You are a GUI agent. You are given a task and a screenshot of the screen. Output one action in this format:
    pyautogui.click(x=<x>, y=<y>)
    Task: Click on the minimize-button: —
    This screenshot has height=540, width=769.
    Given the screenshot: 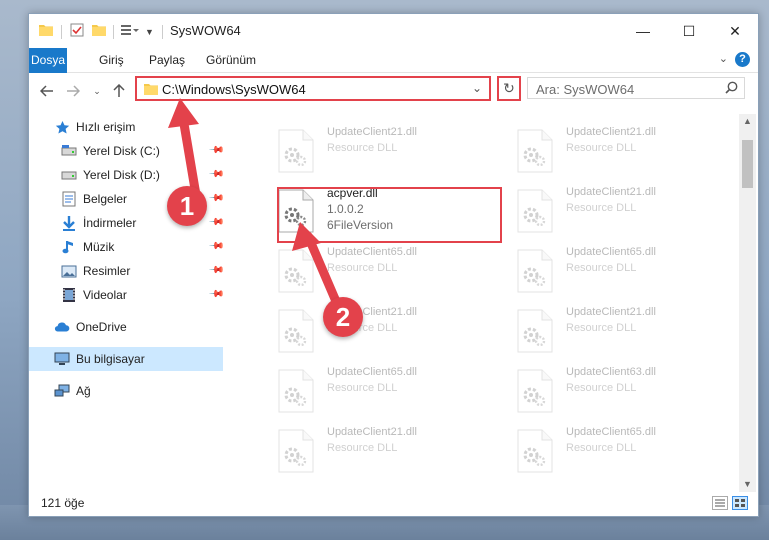 What is the action you would take?
    pyautogui.click(x=643, y=31)
    